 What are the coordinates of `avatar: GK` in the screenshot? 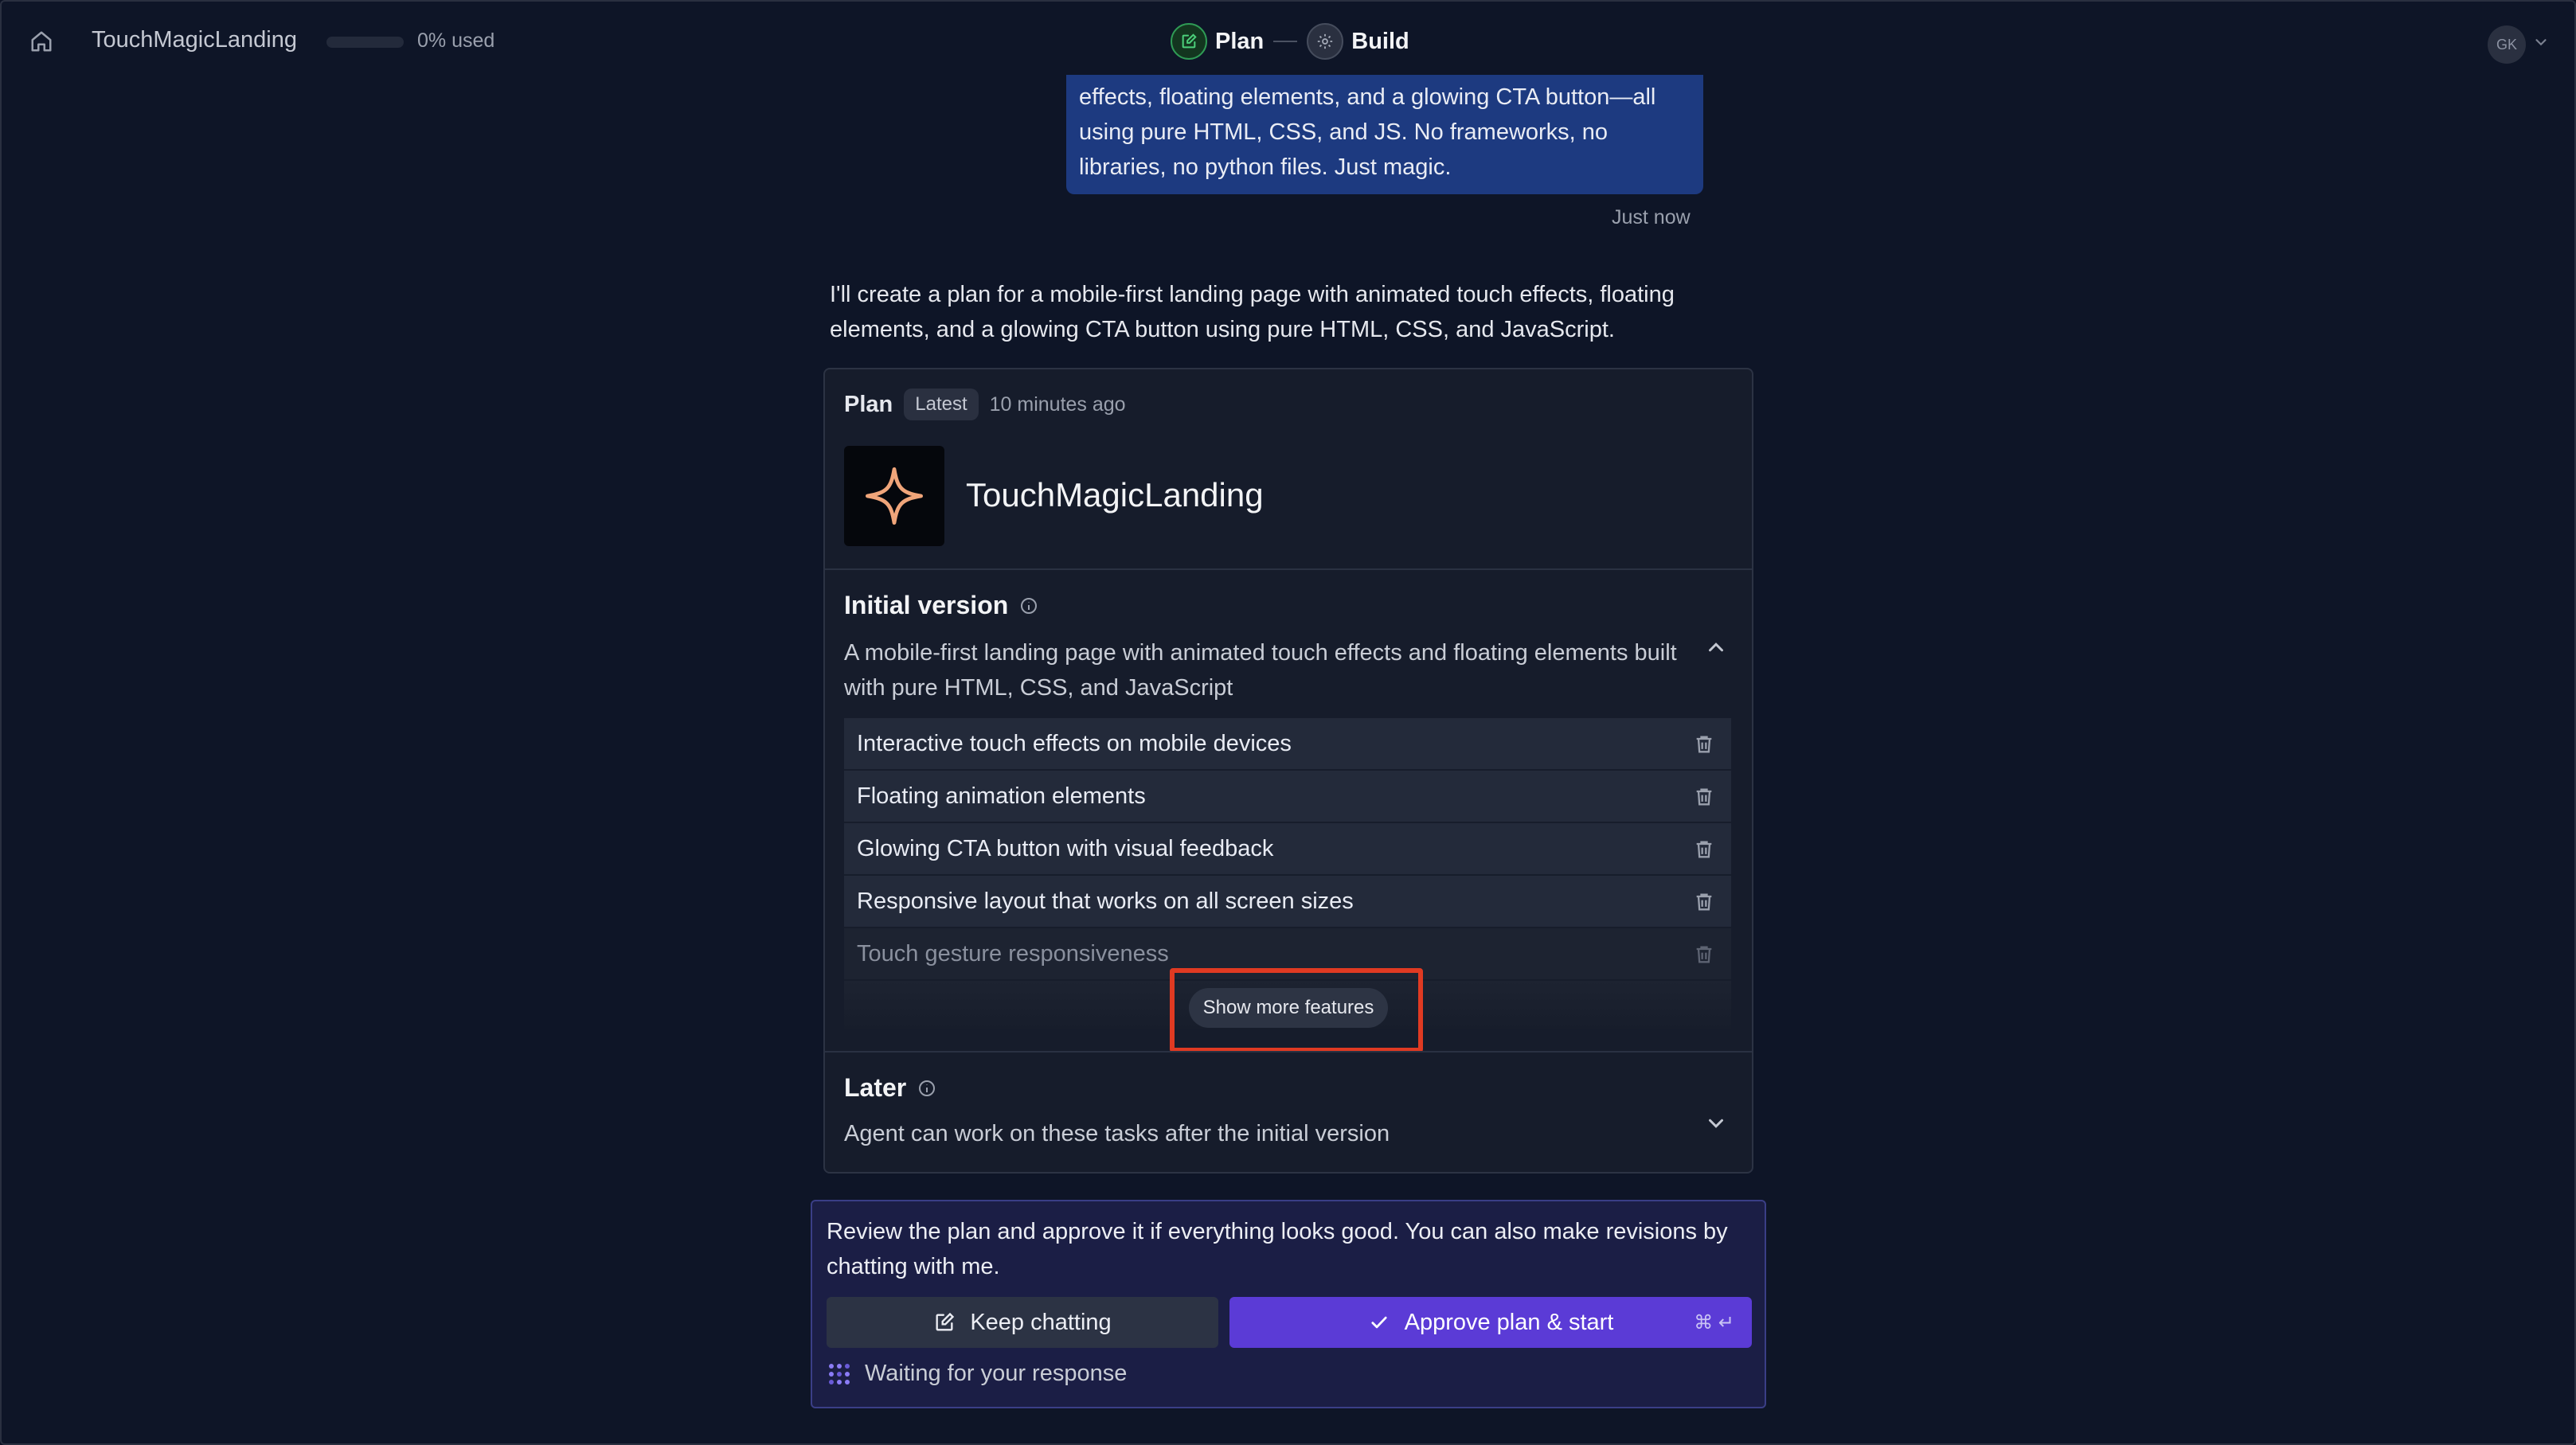 It's located at (2507, 44).